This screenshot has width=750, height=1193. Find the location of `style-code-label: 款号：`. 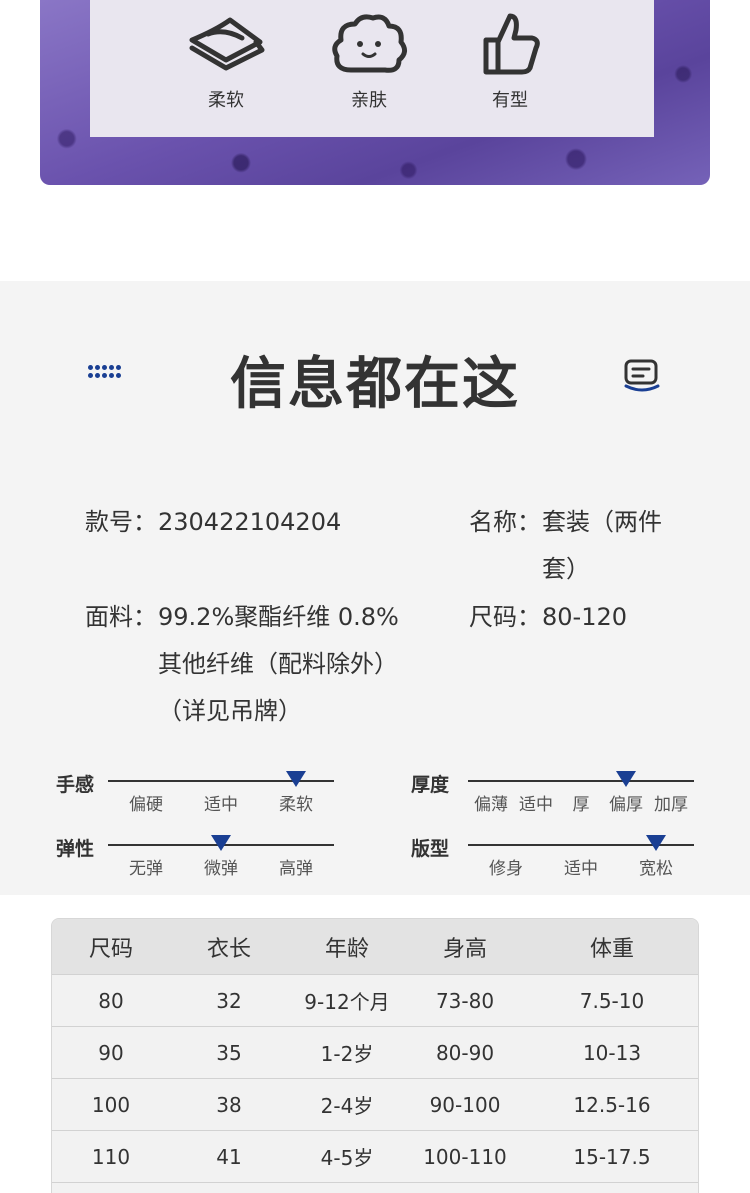

style-code-label: 款号： is located at coordinates (121, 522).